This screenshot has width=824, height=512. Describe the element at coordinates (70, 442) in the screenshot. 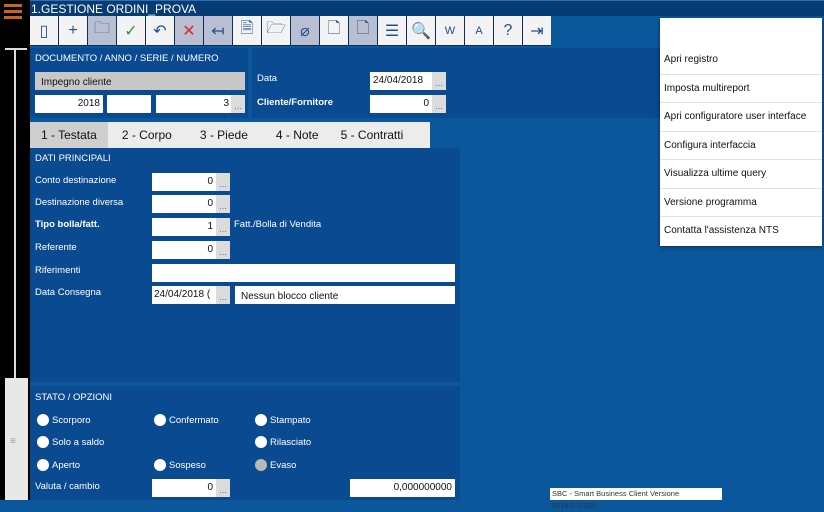

I see `solo-a-saldo-radio: Solo a saldo` at that location.